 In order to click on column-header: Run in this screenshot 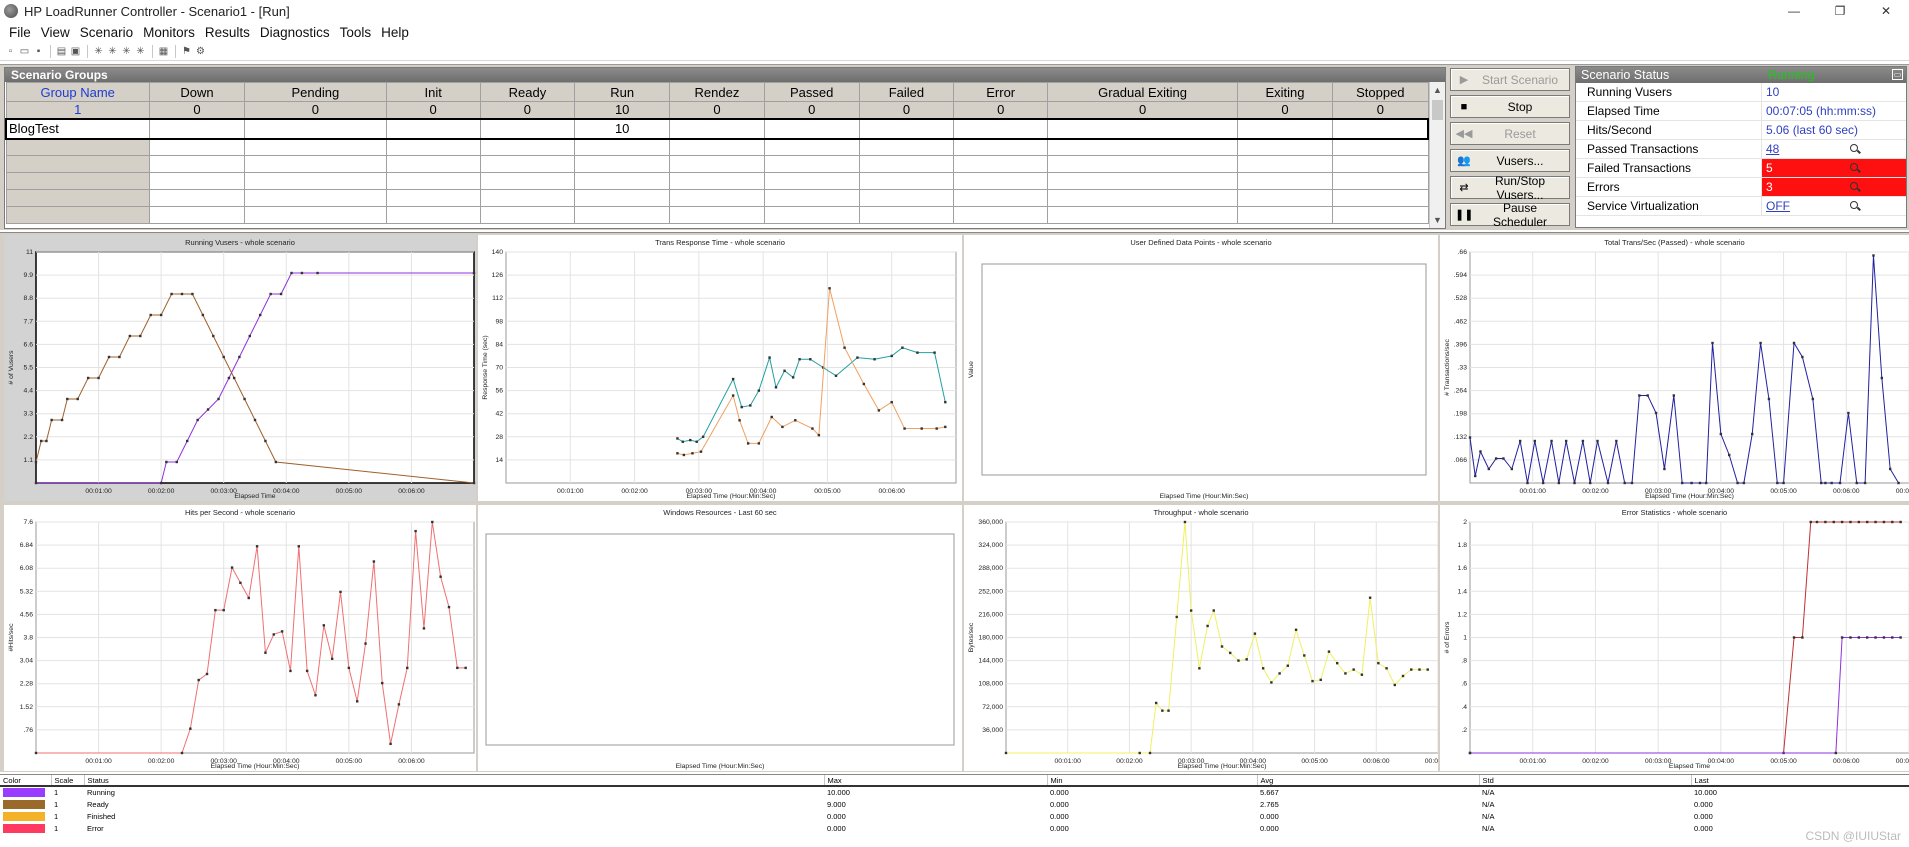, I will do `click(622, 92)`.